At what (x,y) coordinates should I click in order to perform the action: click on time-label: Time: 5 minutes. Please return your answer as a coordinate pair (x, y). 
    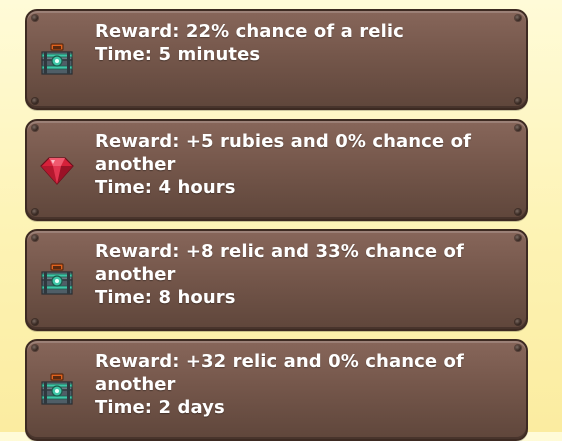
    Looking at the image, I should click on (178, 54).